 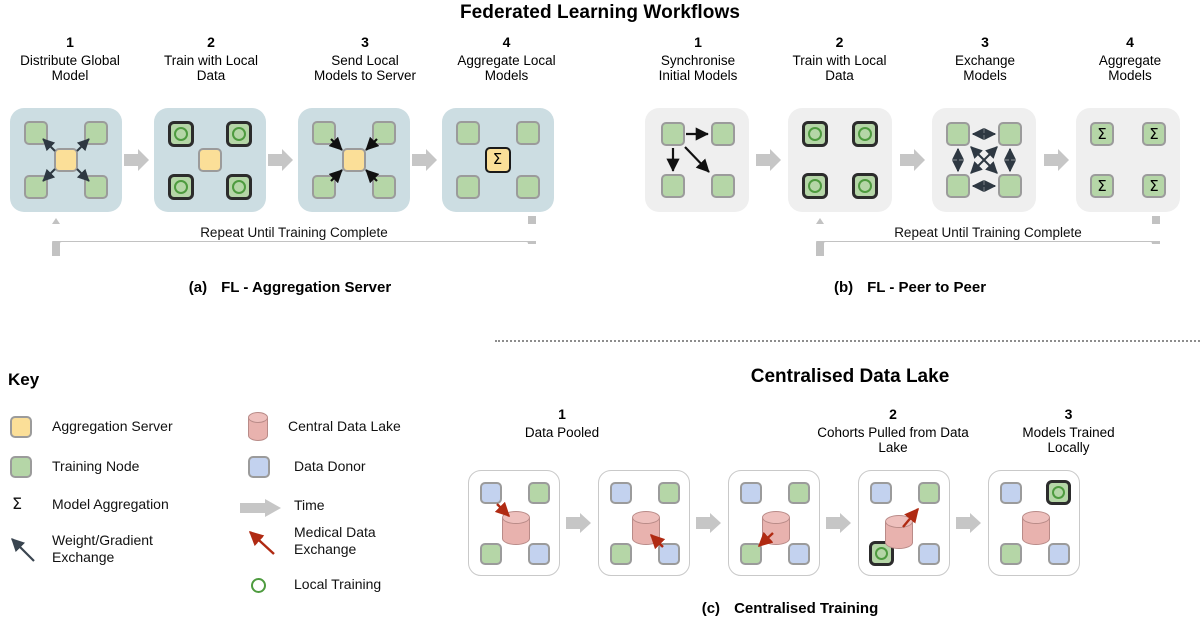 I want to click on panel-c-caption-letter: (c), so click(x=711, y=608).